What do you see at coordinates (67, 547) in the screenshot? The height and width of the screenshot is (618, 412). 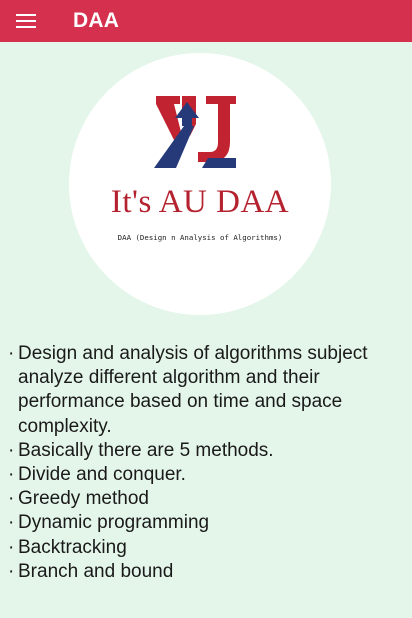 I see `list-item: · Backtracking` at bounding box center [67, 547].